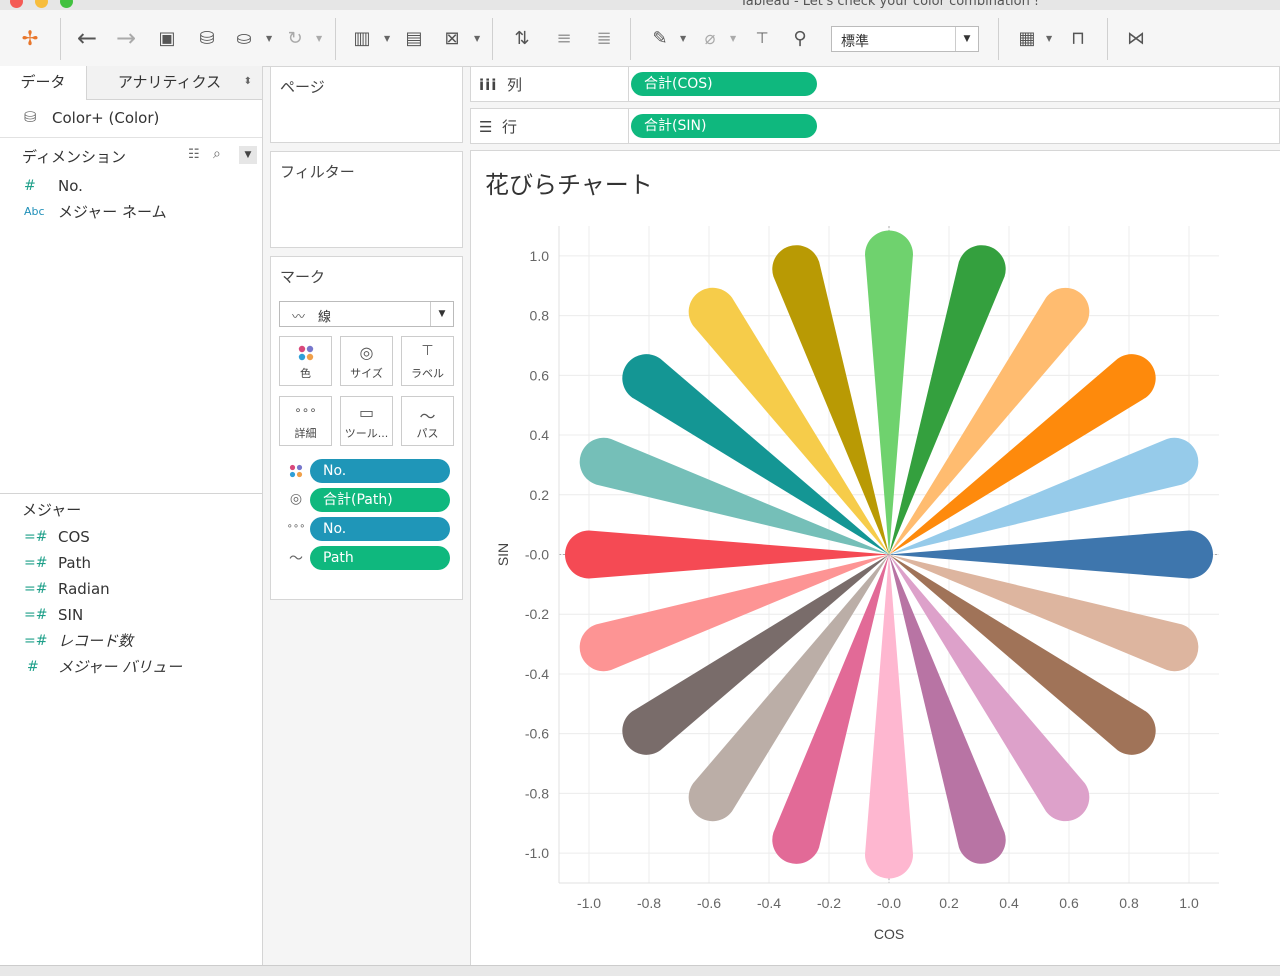 The width and height of the screenshot is (1280, 976). I want to click on close-window-button, so click(16, 4).